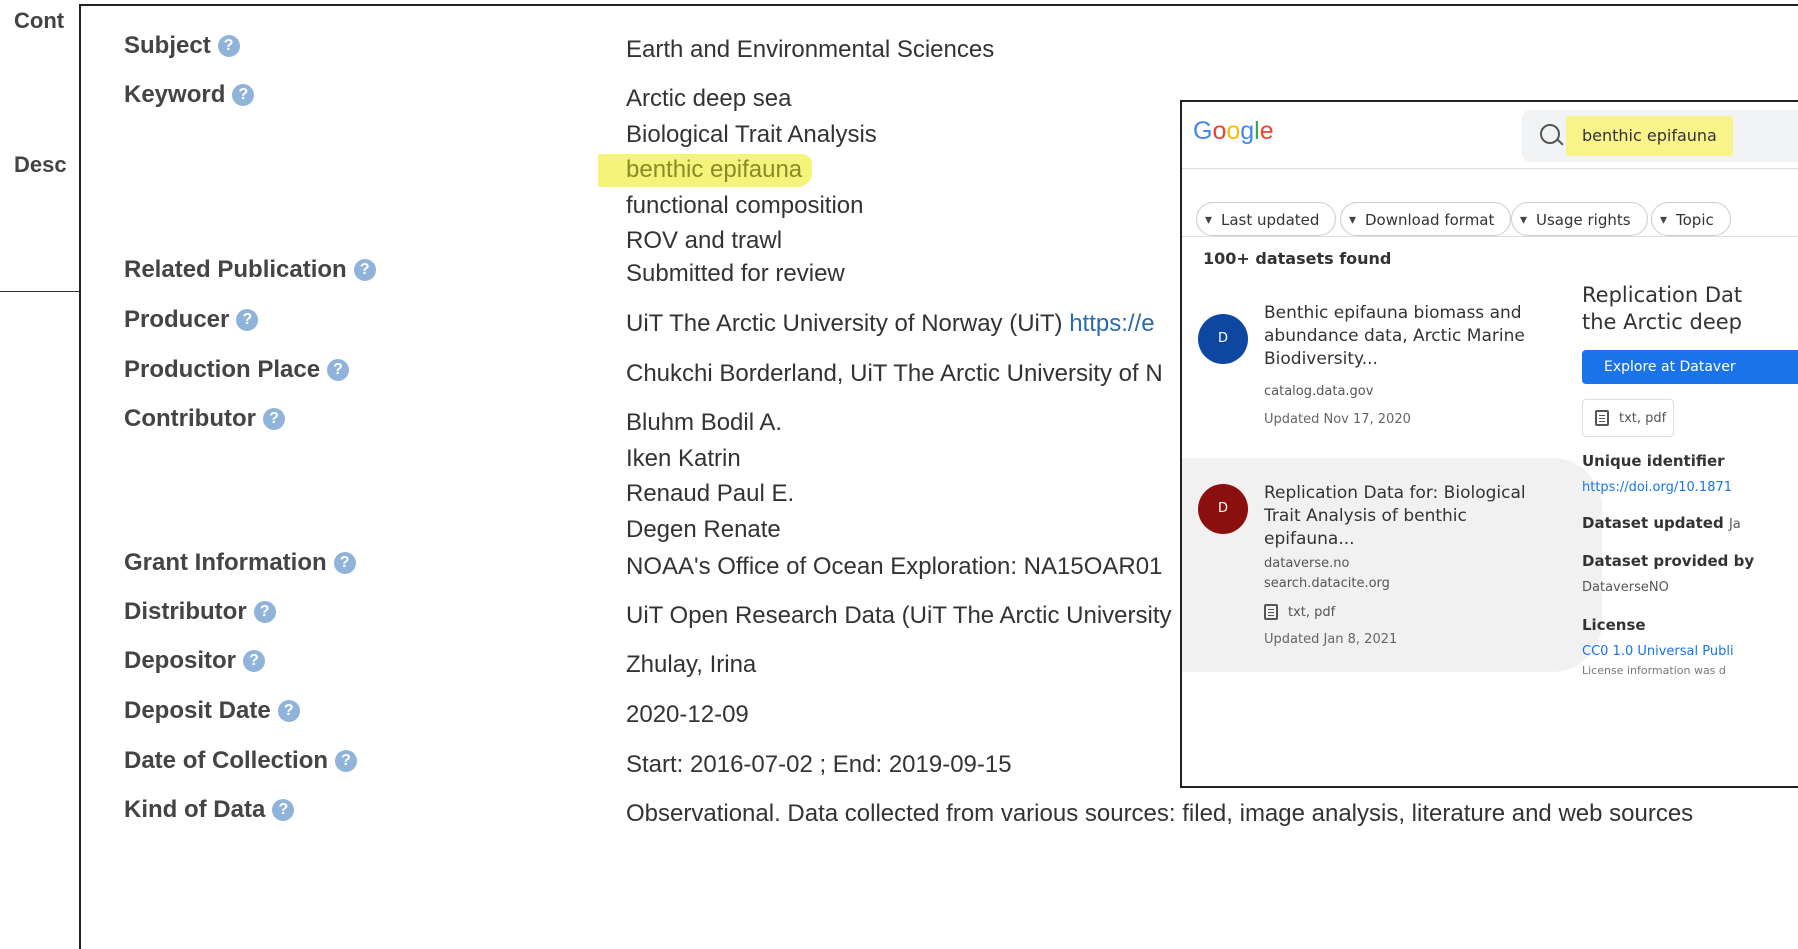 This screenshot has height=949, width=1798. Describe the element at coordinates (226, 760) in the screenshot. I see `field-label: Date of Collection` at that location.